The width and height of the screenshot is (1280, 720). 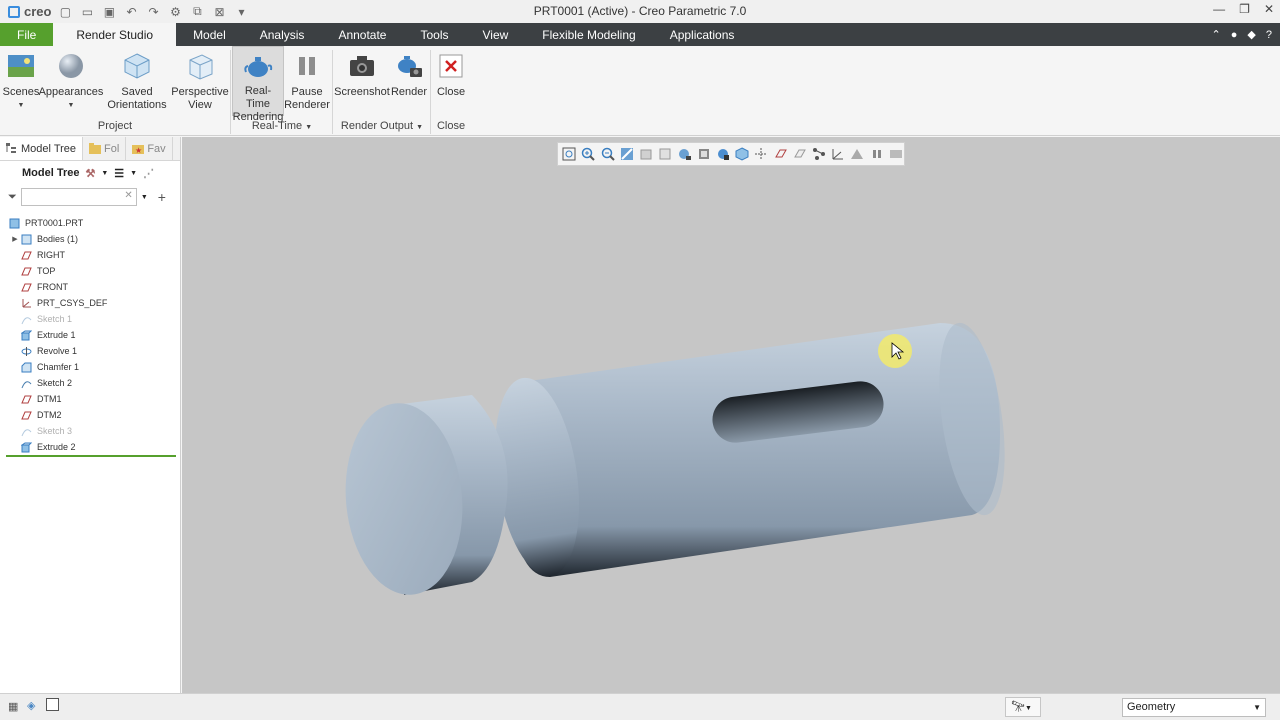 I want to click on tree-node: DTM1, so click(x=90, y=399).